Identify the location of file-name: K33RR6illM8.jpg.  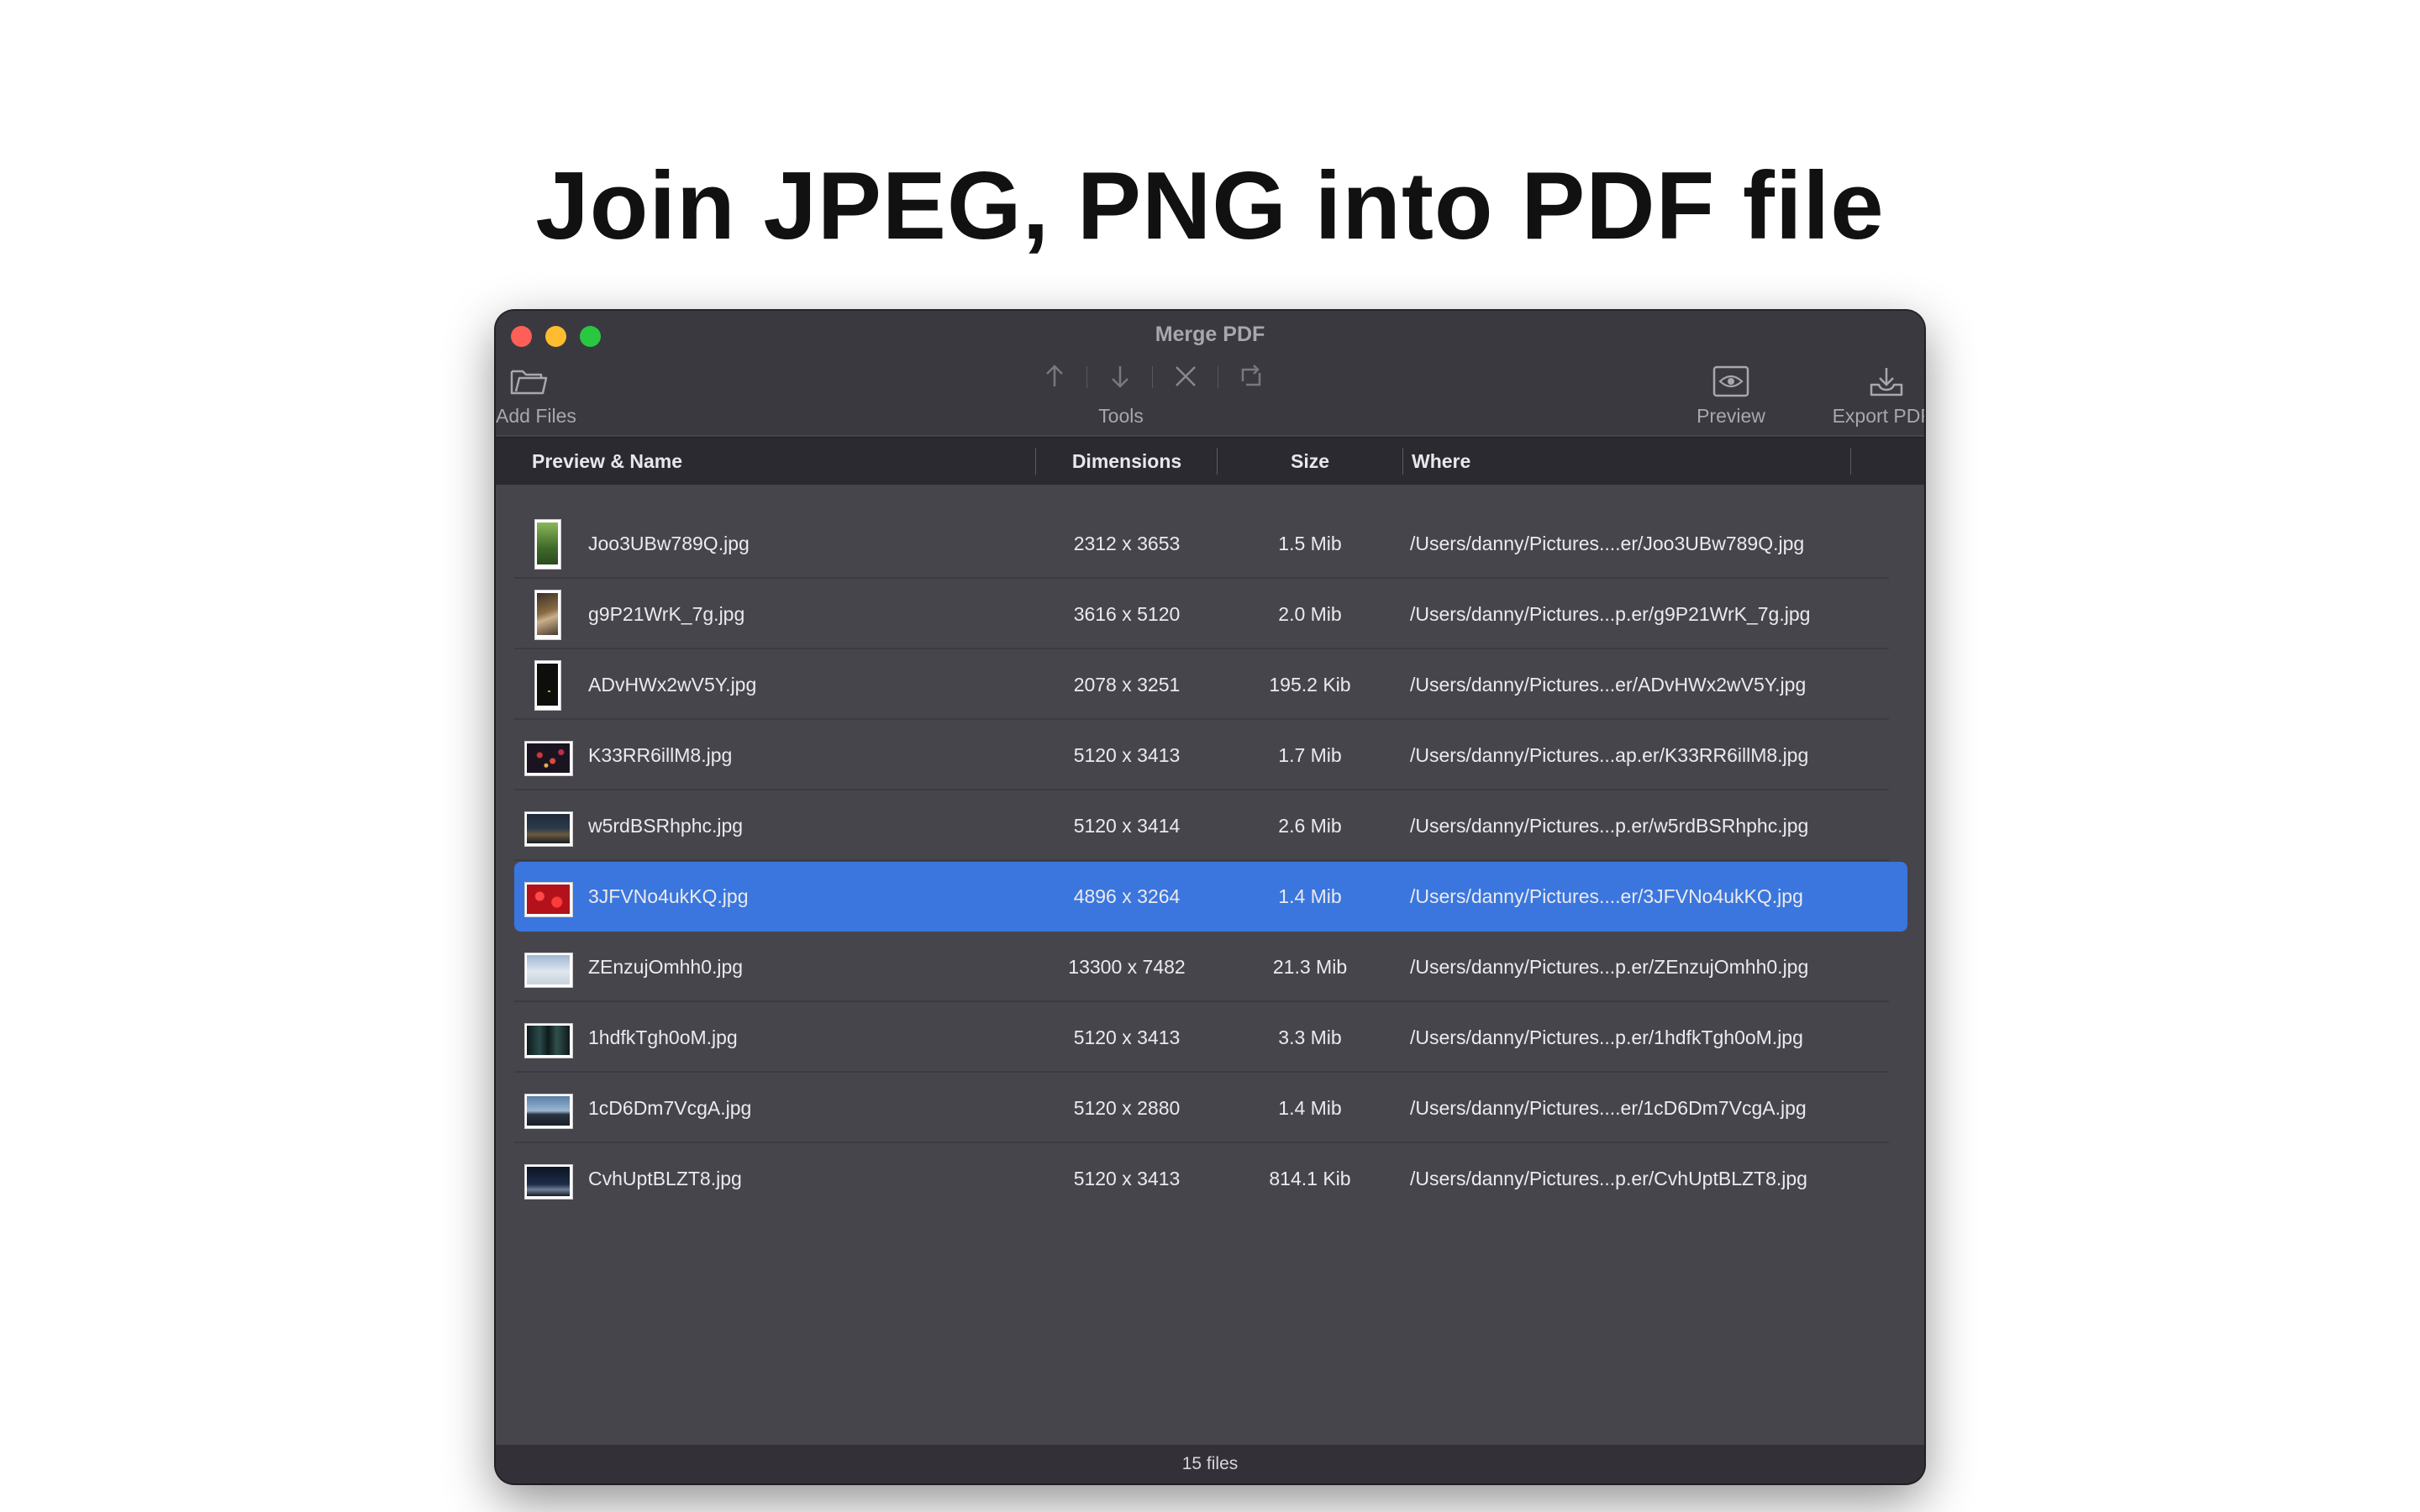
(660, 755).